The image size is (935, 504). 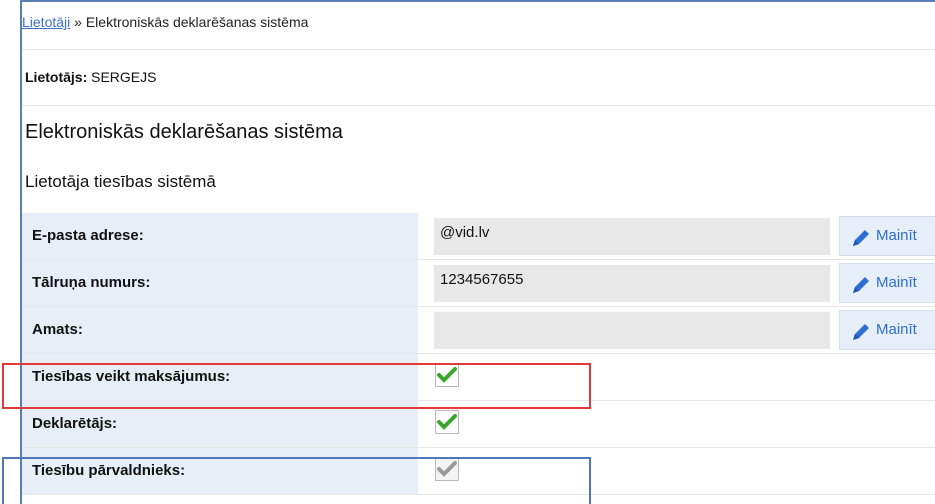 I want to click on breadcrumb-link-users: Lietotāji, so click(x=46, y=22).